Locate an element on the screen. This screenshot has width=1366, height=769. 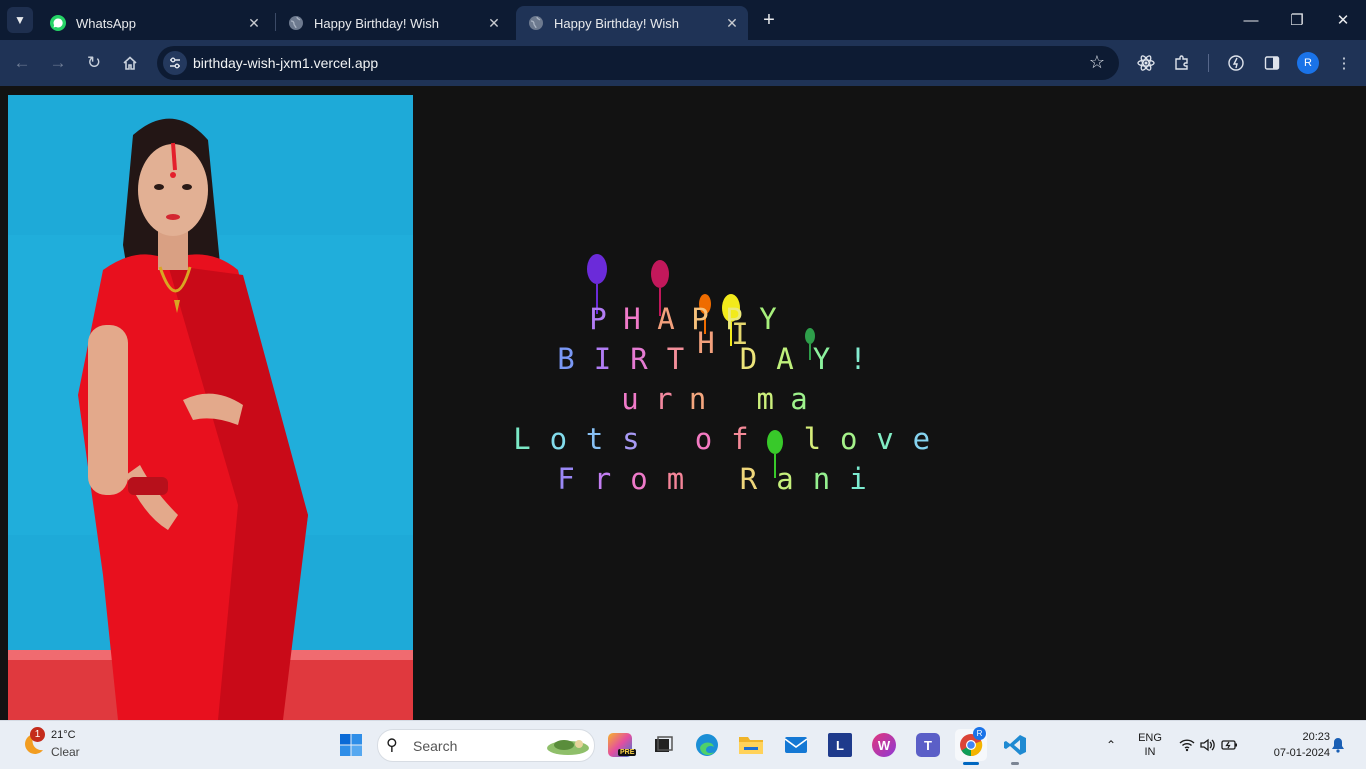
arrow-left-icon: ← is located at coordinates (22, 62).